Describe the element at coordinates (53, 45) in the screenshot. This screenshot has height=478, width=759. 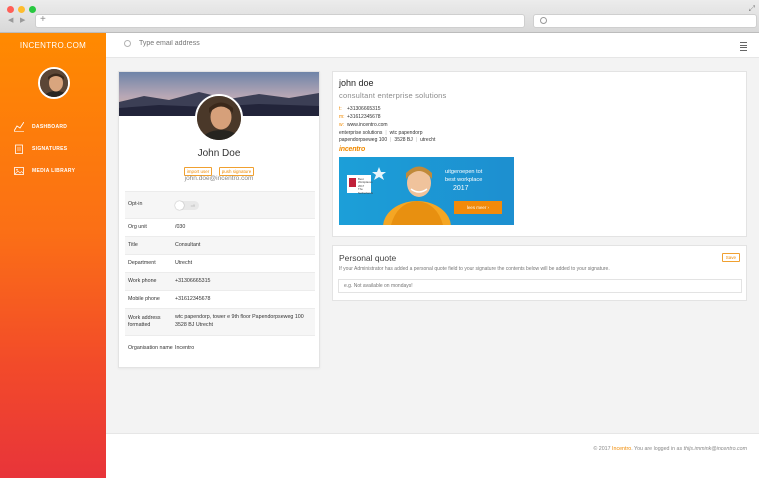
I see `brand-title: INCENTRO.COM` at that location.